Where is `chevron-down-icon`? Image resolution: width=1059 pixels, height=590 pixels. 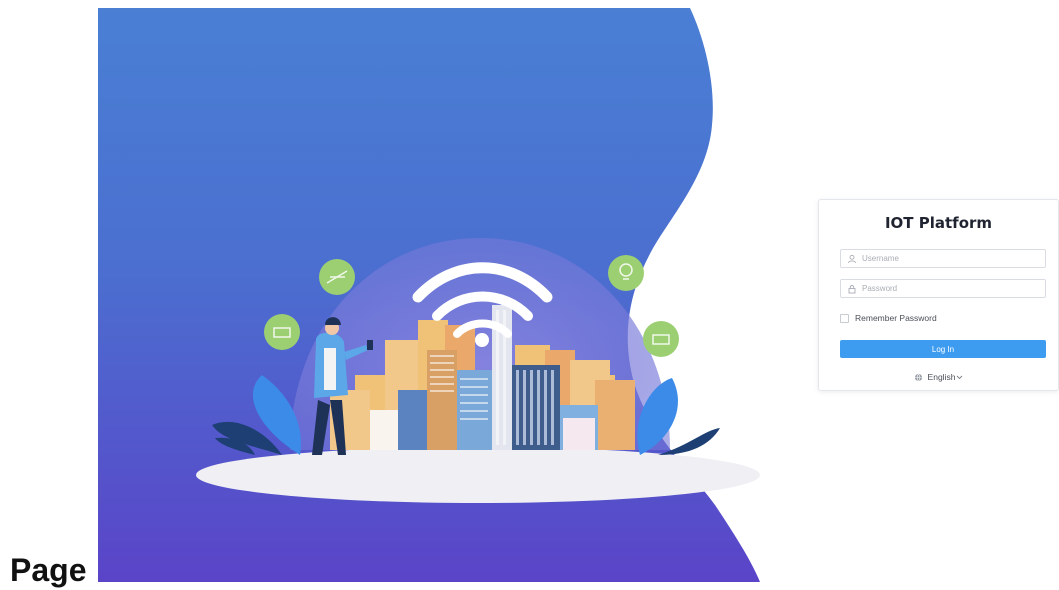 chevron-down-icon is located at coordinates (959, 377).